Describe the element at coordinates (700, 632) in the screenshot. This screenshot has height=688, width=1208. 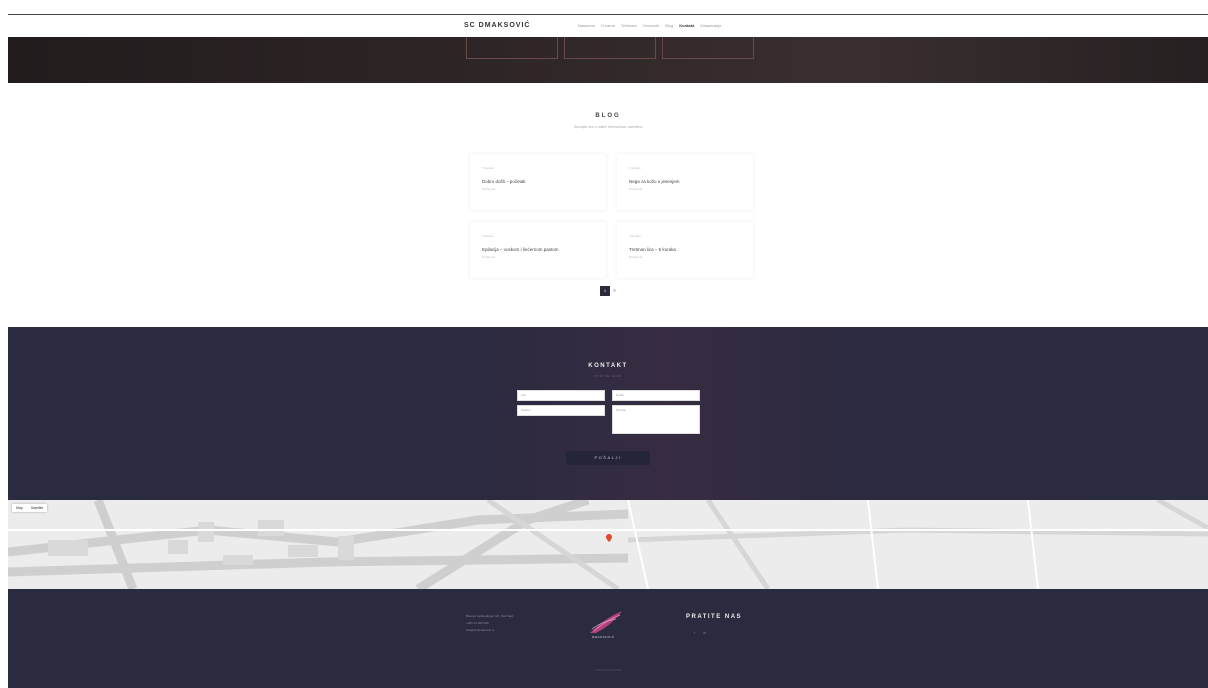
I see `social-links: f in` at that location.